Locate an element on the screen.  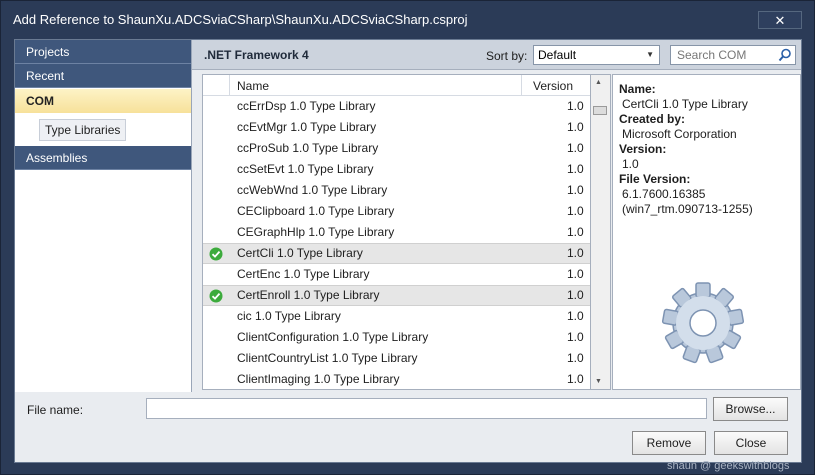
sort-by-label: Sort by: is located at coordinates (507, 56).